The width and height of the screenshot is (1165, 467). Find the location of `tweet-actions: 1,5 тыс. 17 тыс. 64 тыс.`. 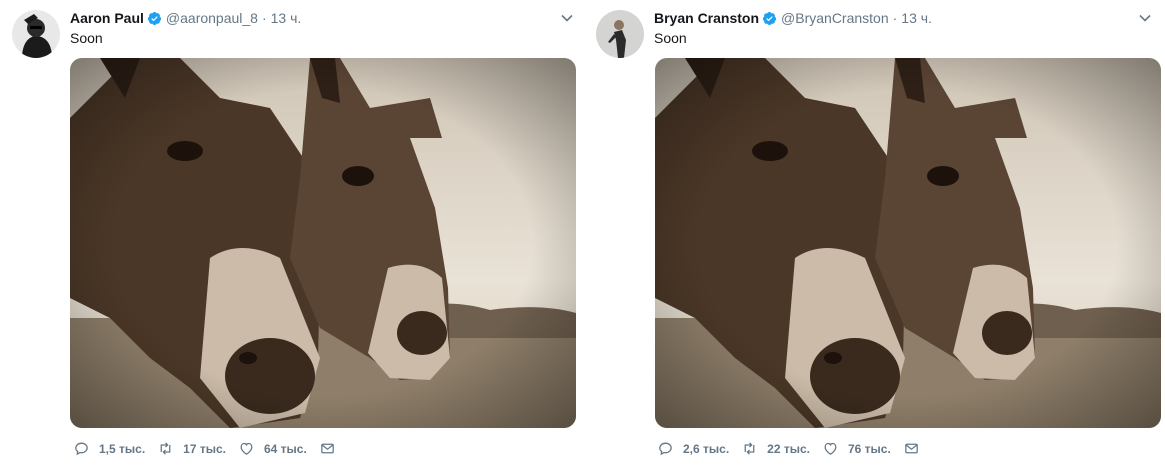

tweet-actions: 1,5 тыс. 17 тыс. 64 тыс. is located at coordinates (210, 448).